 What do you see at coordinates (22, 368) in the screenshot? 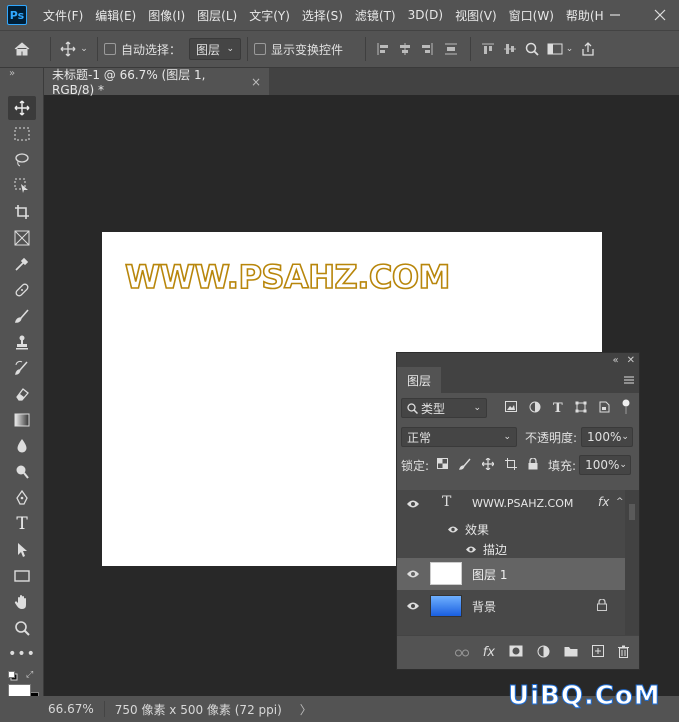
I see `history-brush-tool-icon` at bounding box center [22, 368].